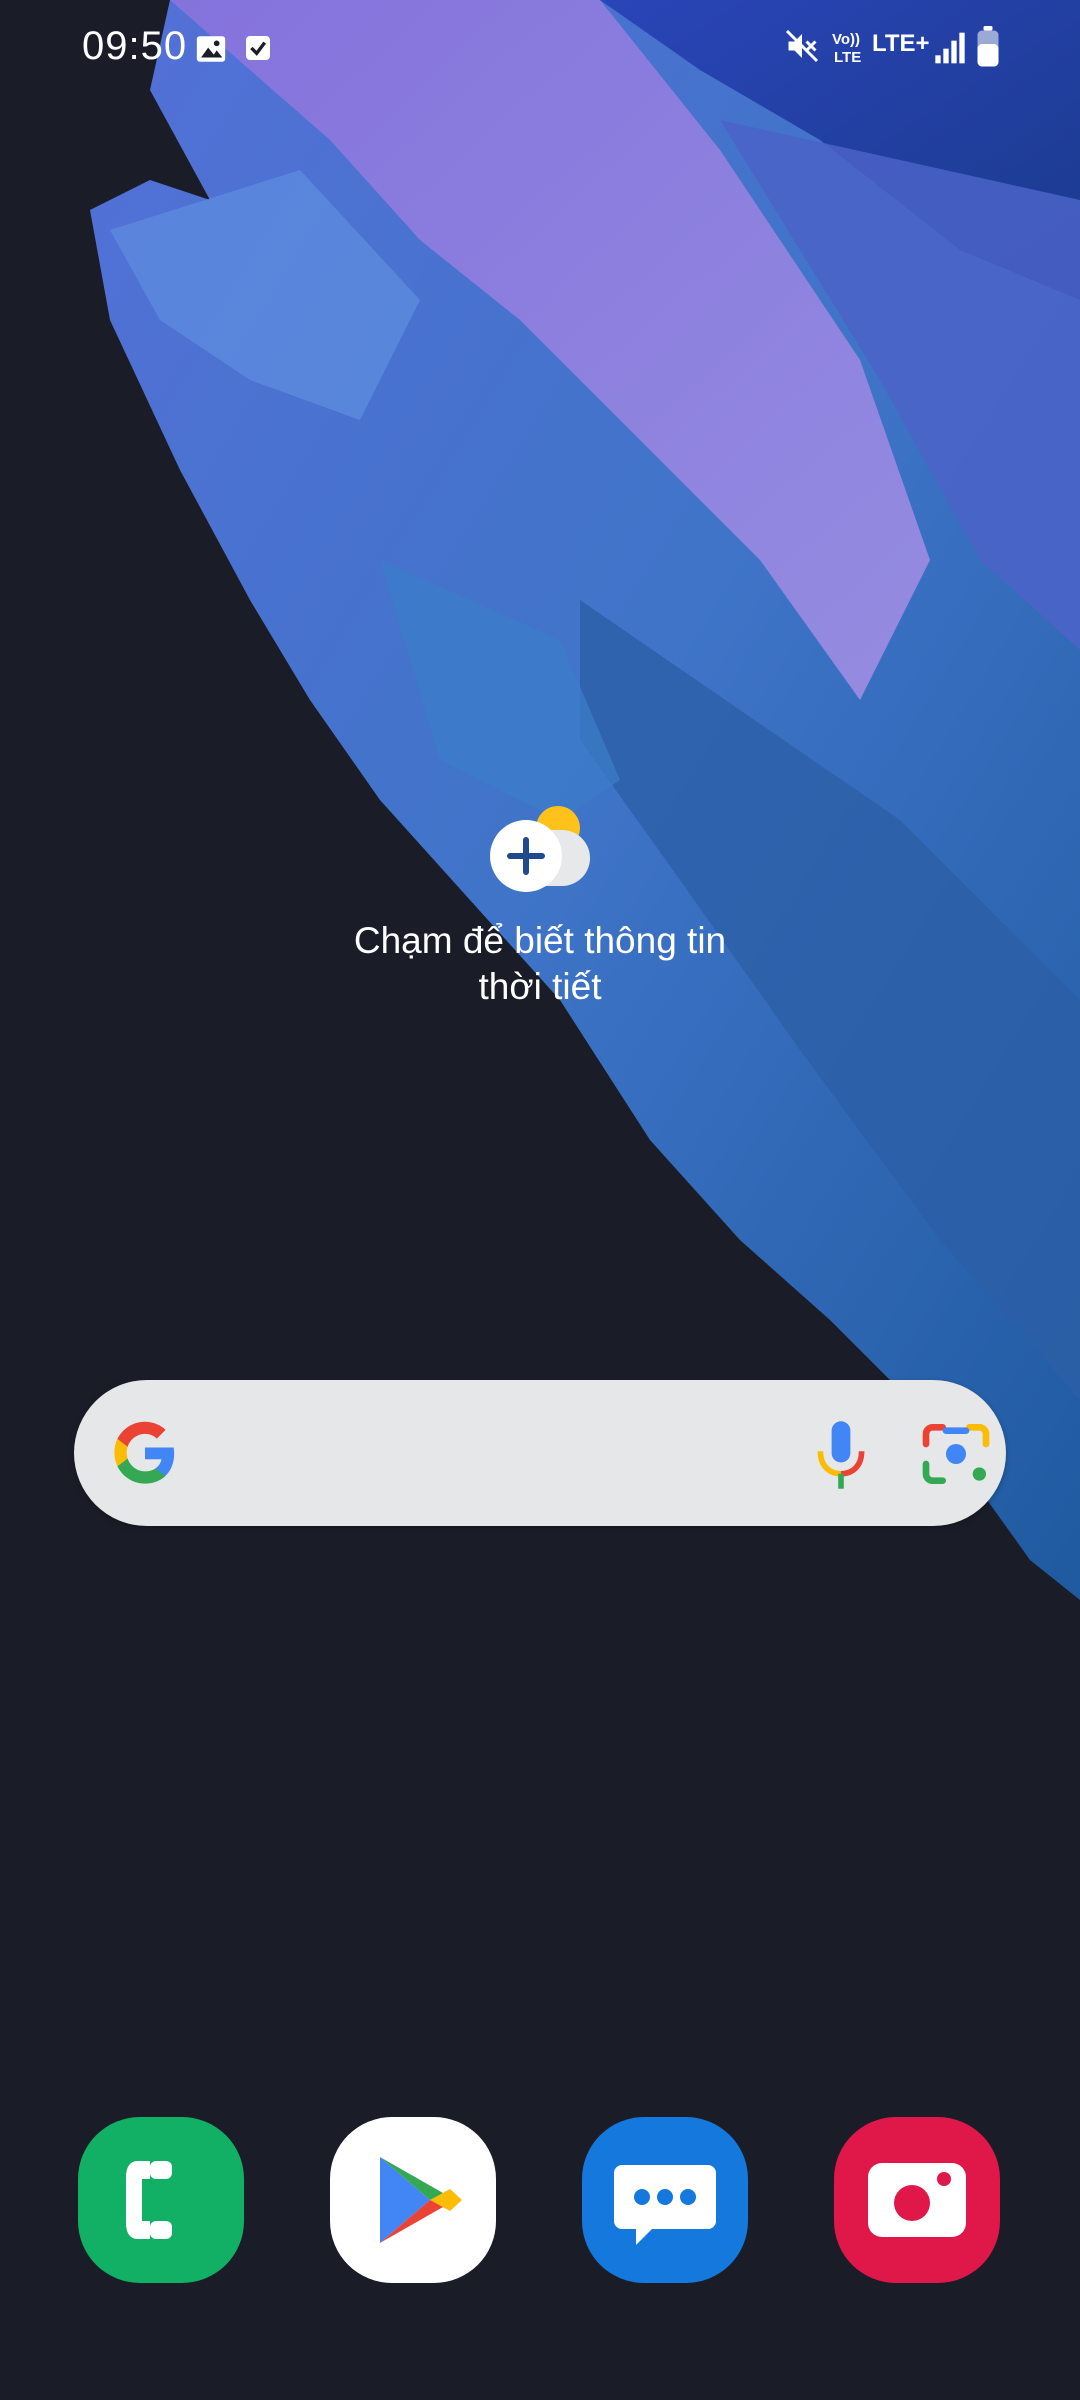 The width and height of the screenshot is (1080, 2400). What do you see at coordinates (901, 43) in the screenshot?
I see `lte-icon: LTE+` at bounding box center [901, 43].